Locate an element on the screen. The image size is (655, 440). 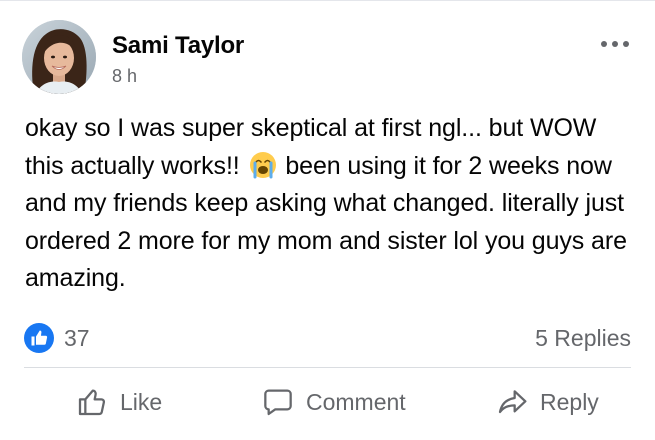
actions-divider is located at coordinates (327, 367).